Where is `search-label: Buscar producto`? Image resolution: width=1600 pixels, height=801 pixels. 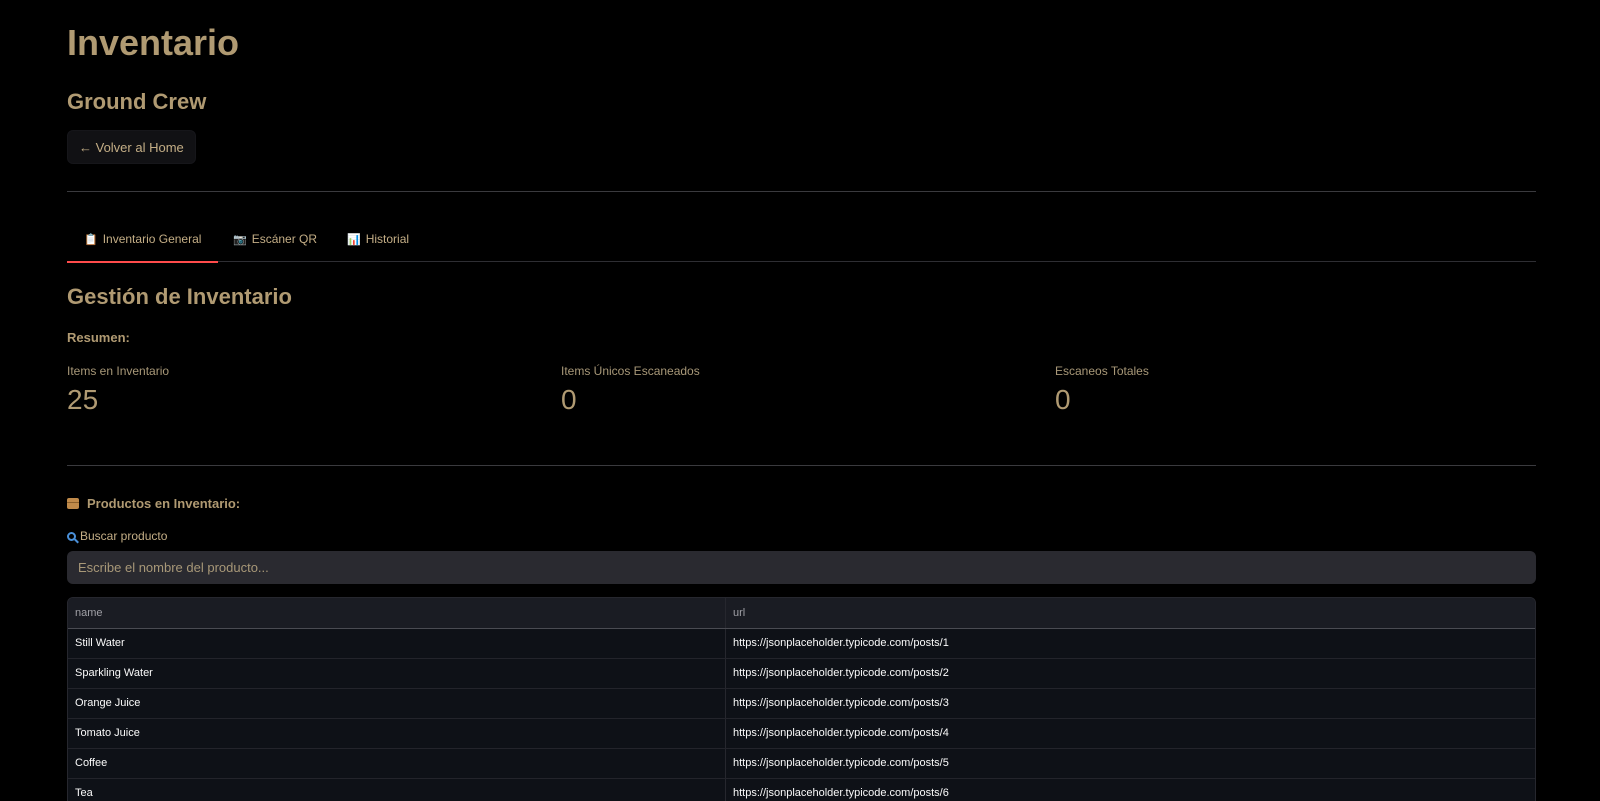 search-label: Buscar producto is located at coordinates (117, 536).